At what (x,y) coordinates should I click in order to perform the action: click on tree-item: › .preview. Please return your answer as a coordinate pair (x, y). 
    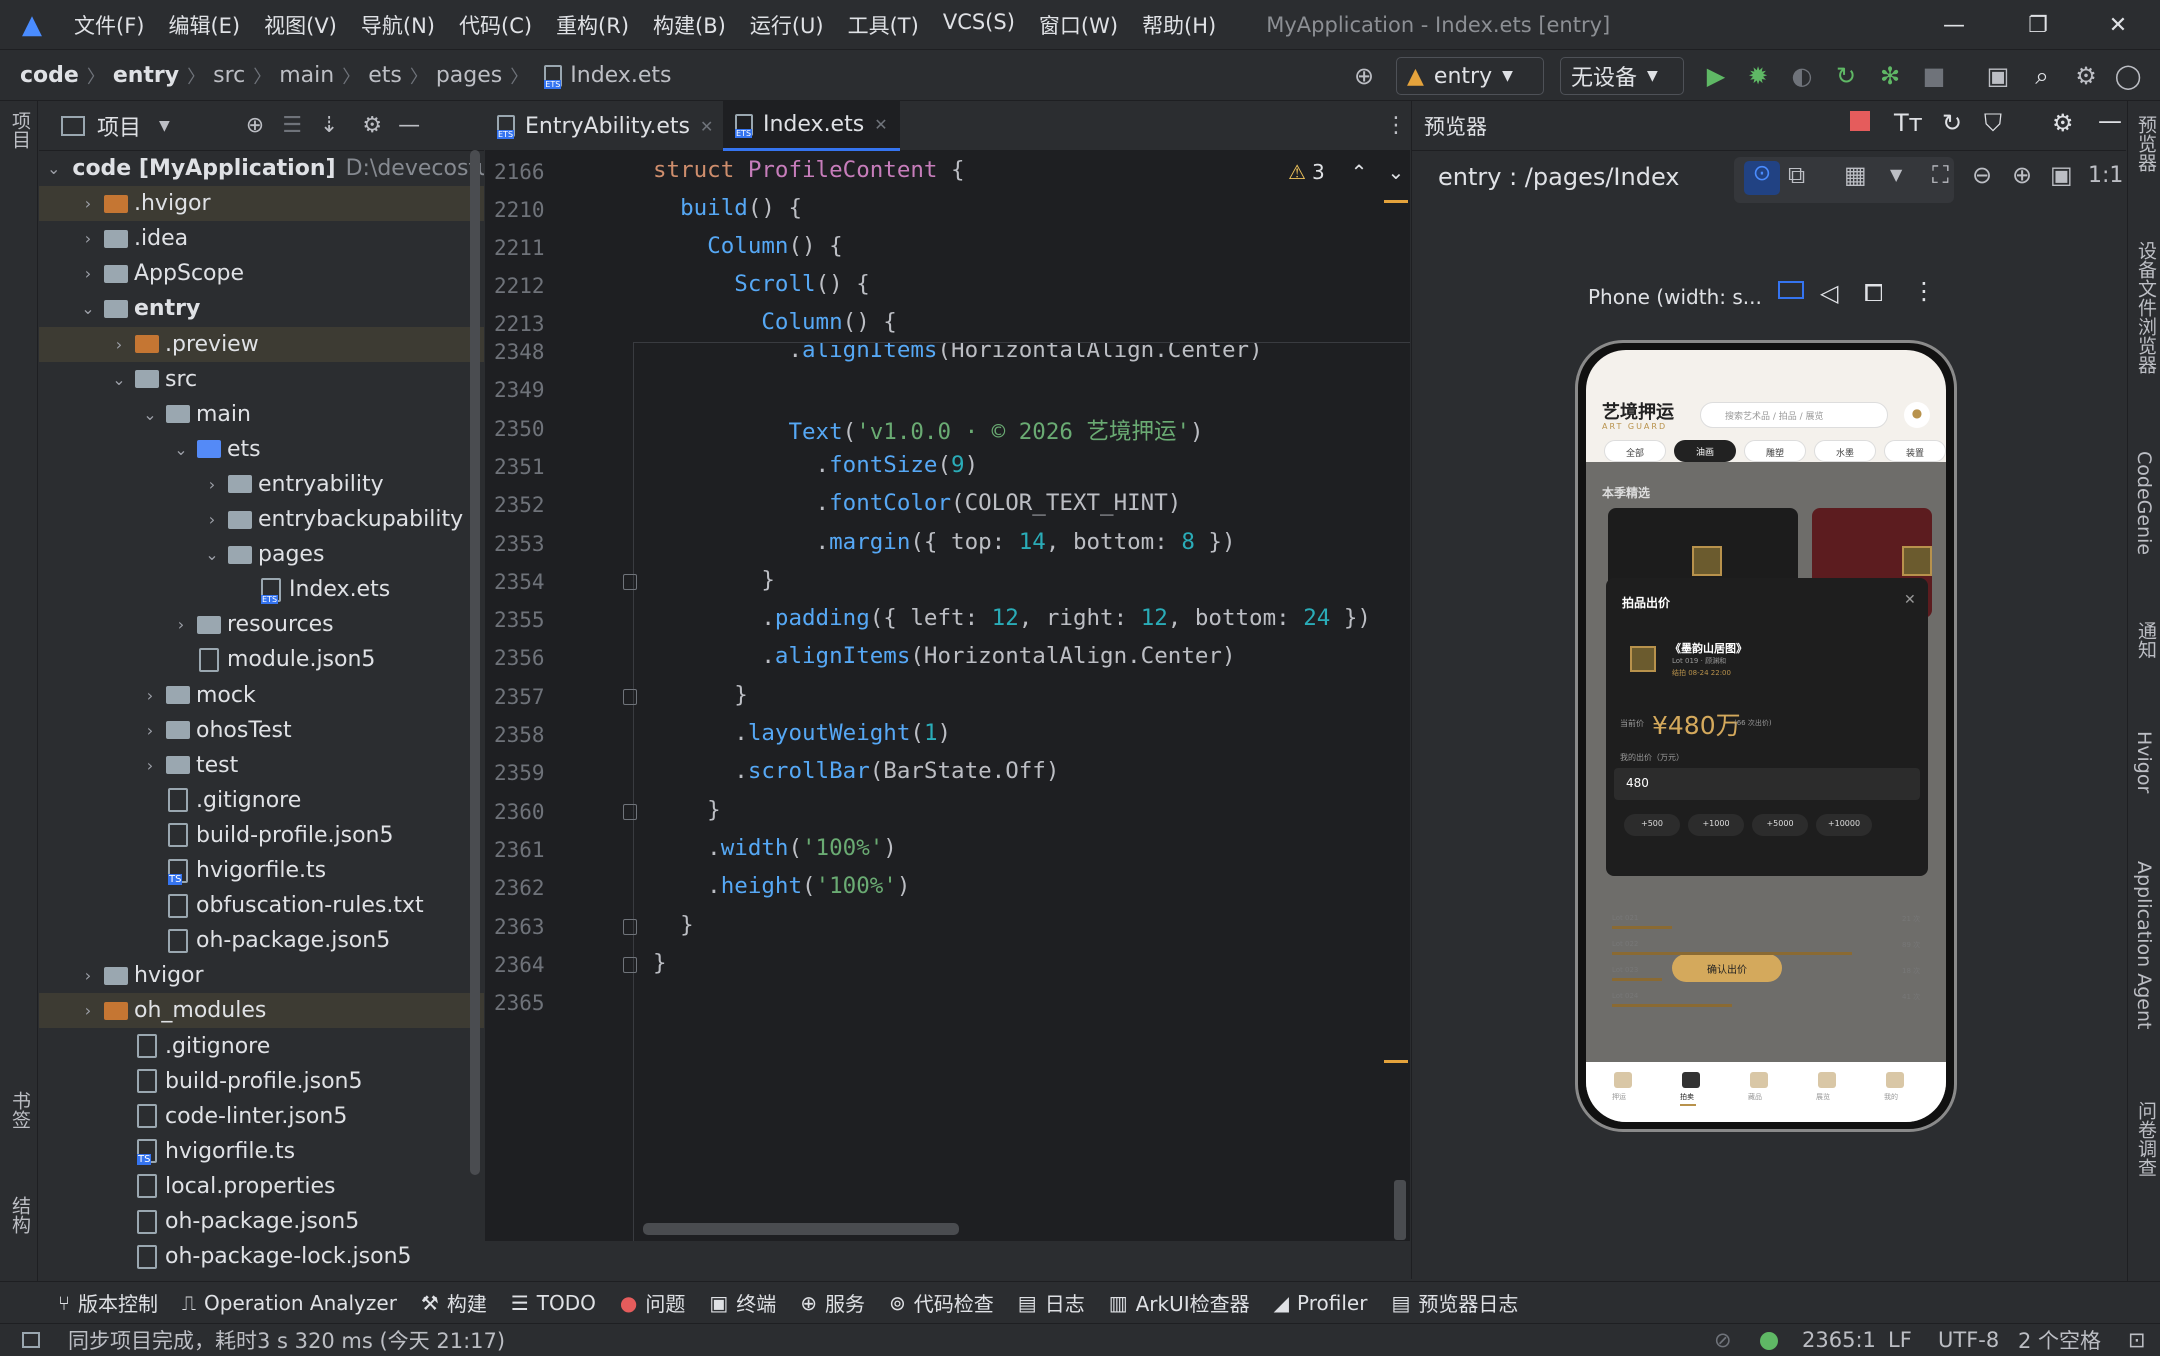
    Looking at the image, I should click on (261, 344).